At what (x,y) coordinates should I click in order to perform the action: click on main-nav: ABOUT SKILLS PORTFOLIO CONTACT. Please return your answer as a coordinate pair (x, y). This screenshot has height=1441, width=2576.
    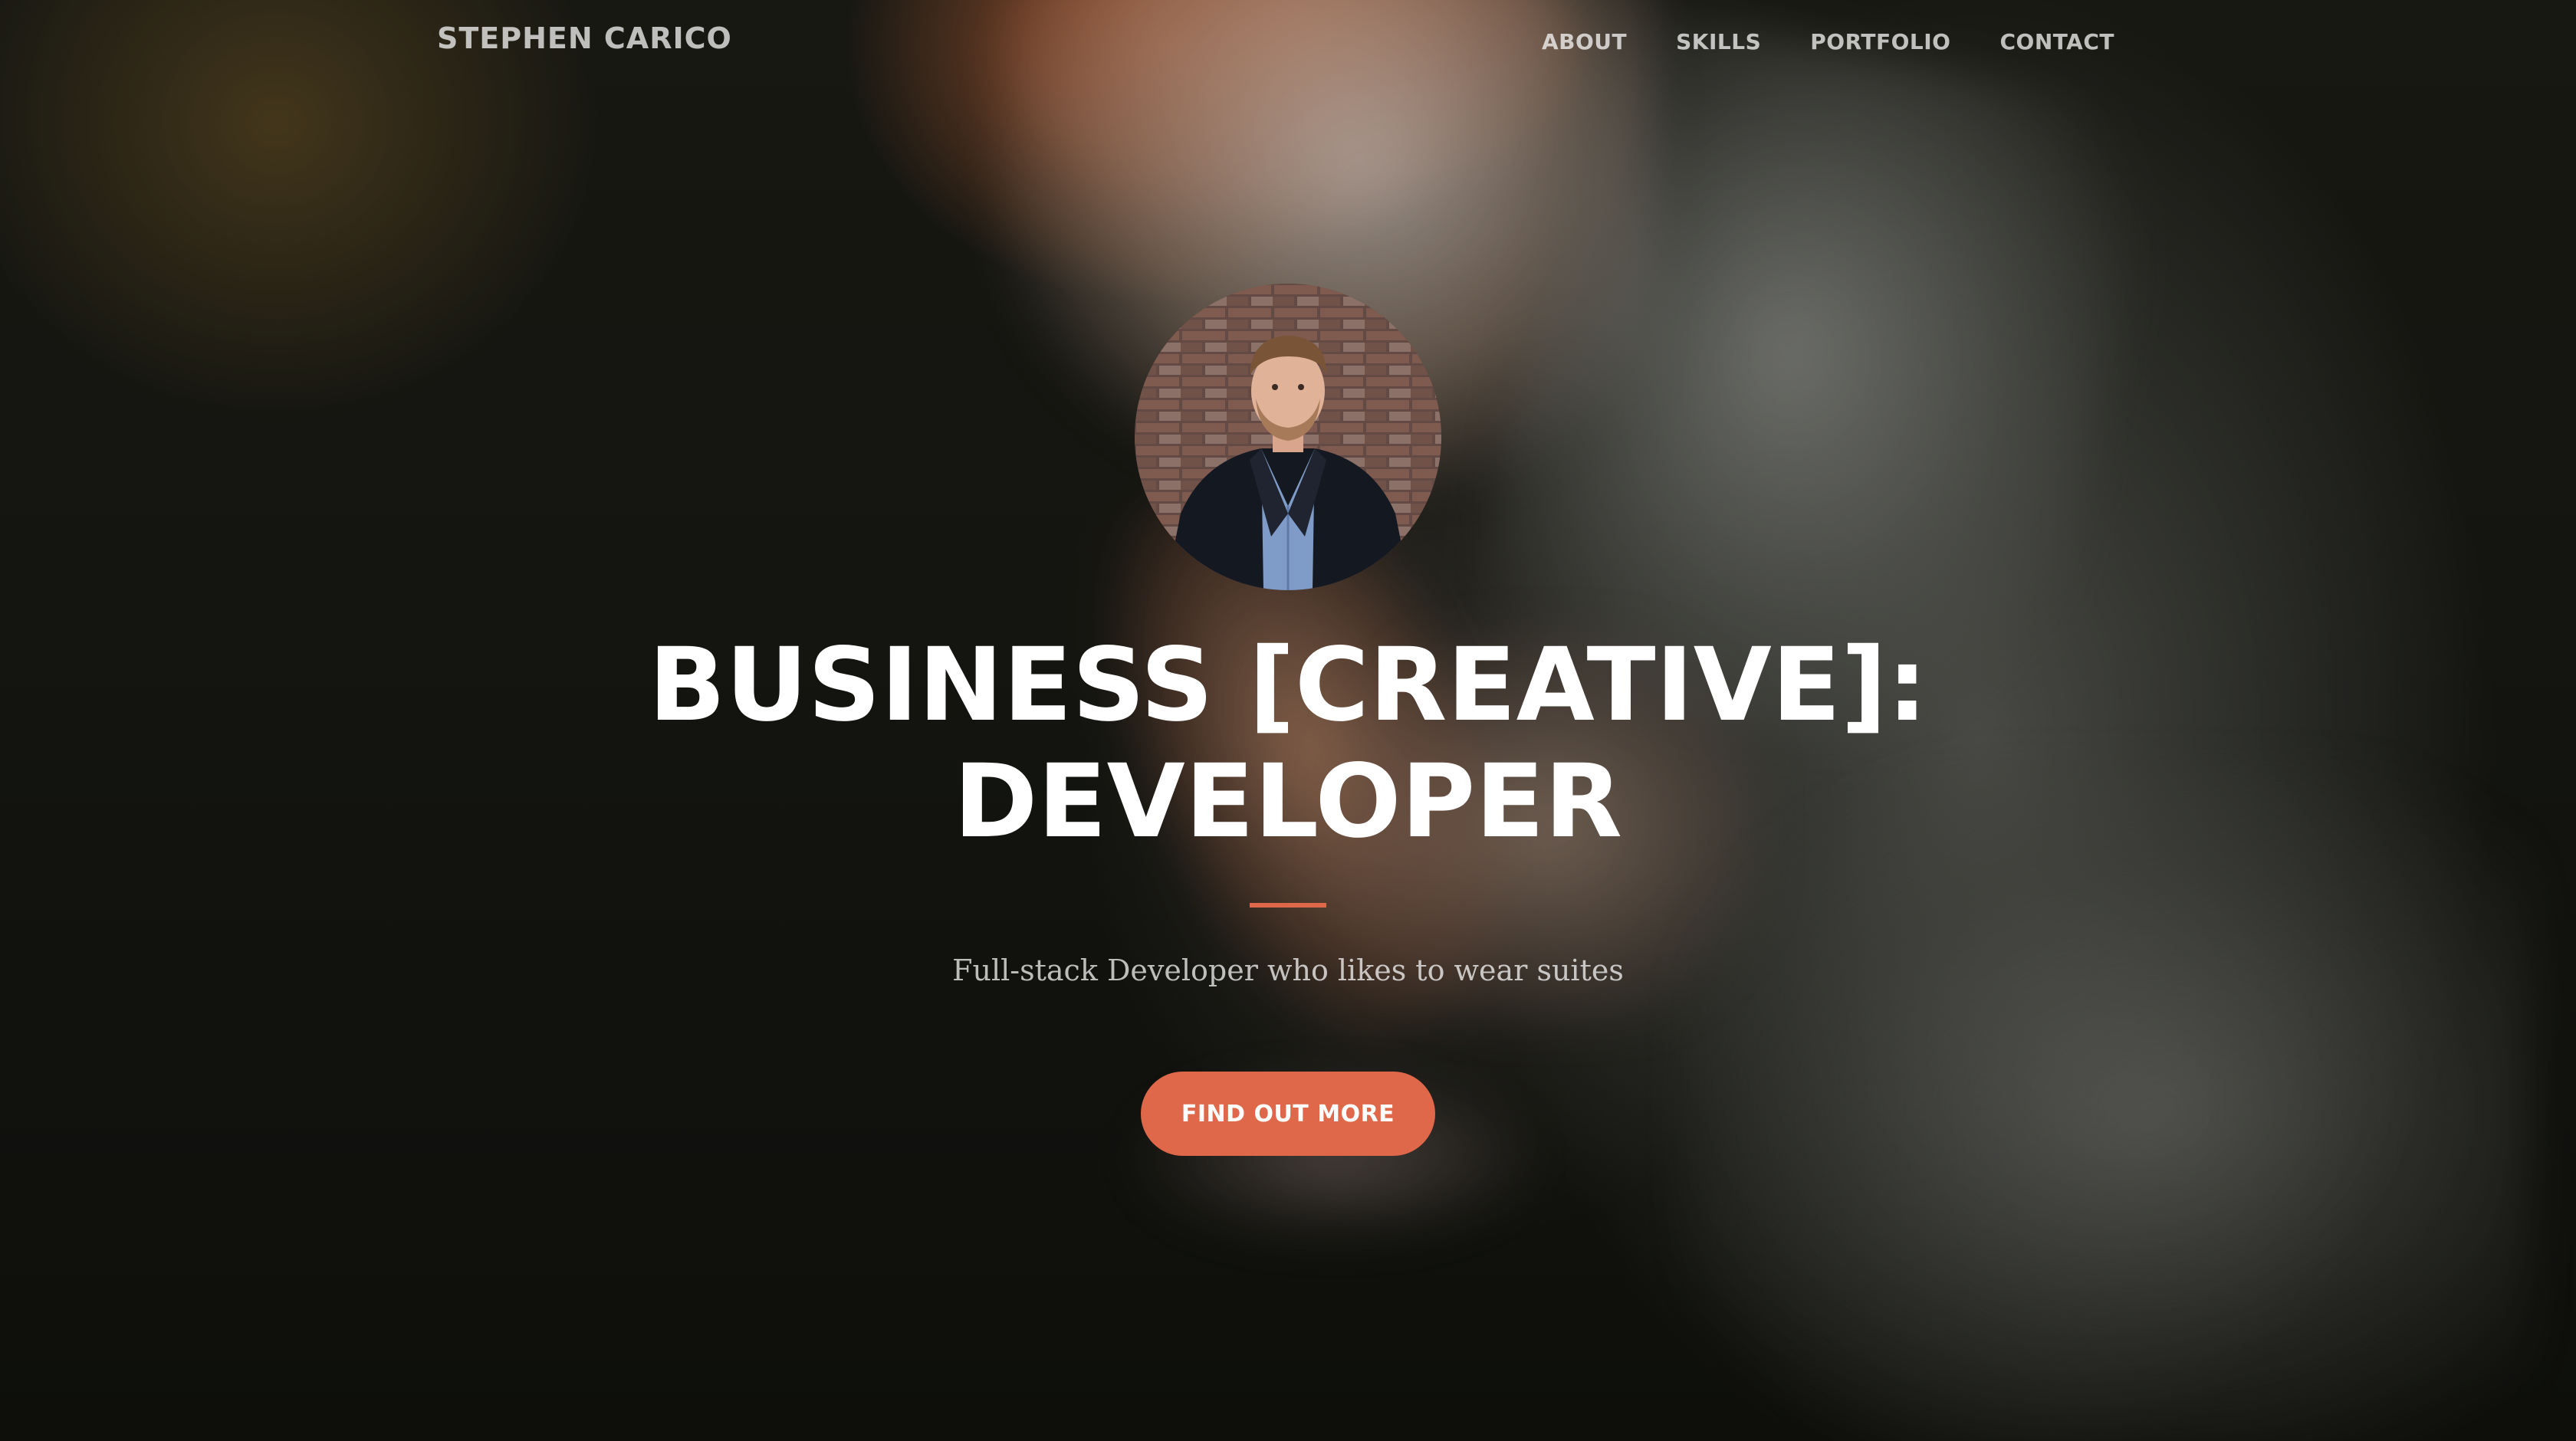
    Looking at the image, I should click on (1828, 41).